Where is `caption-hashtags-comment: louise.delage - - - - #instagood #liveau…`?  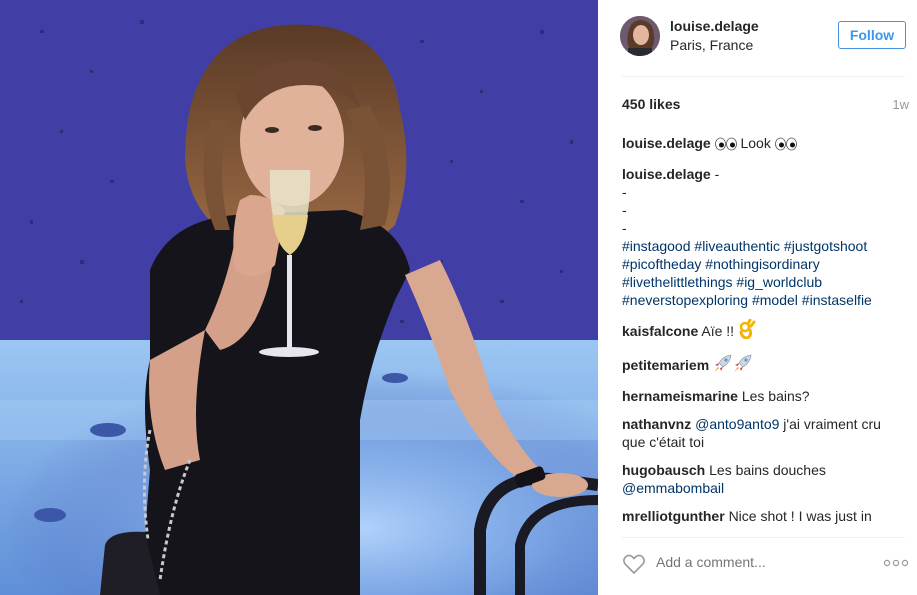
caption-hashtags-comment: louise.delage - - - - #instagood #liveau… is located at coordinates (763, 237).